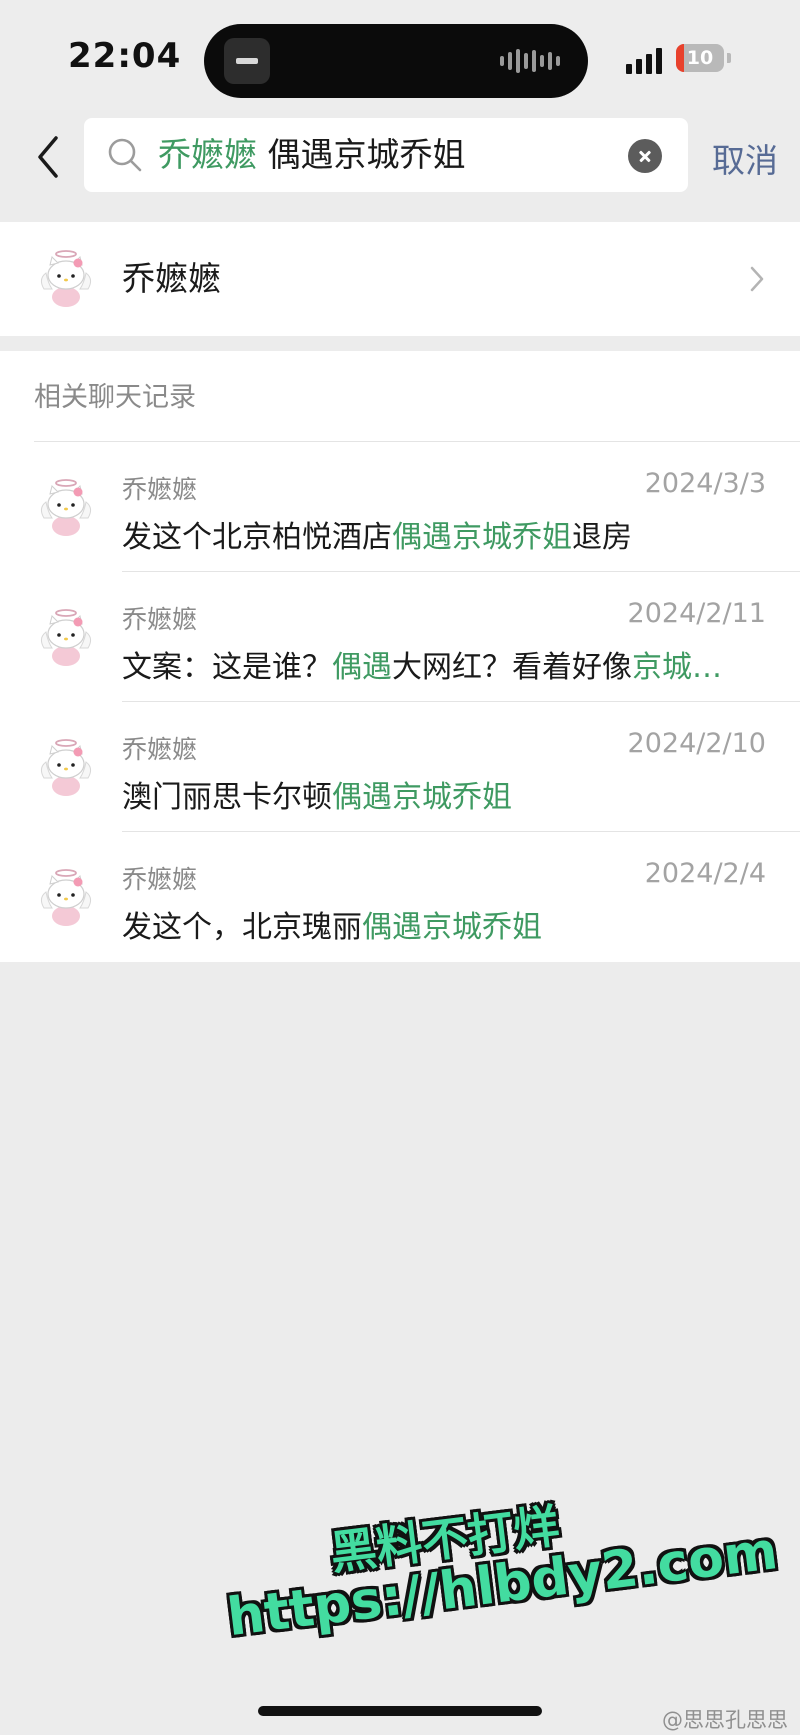 Image resolution: width=800 pixels, height=1735 pixels. I want to click on chat-record-date: 2024/3/3, so click(705, 483).